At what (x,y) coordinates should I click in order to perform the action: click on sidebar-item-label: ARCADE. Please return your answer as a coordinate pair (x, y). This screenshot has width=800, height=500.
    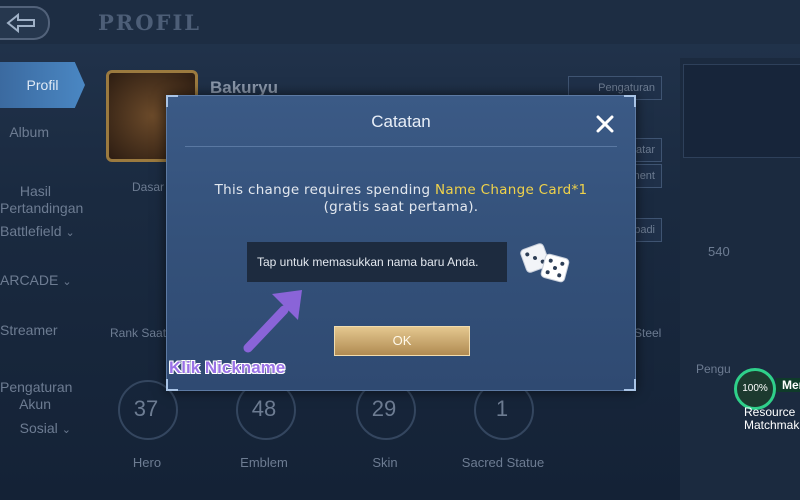
    Looking at the image, I should click on (29, 280).